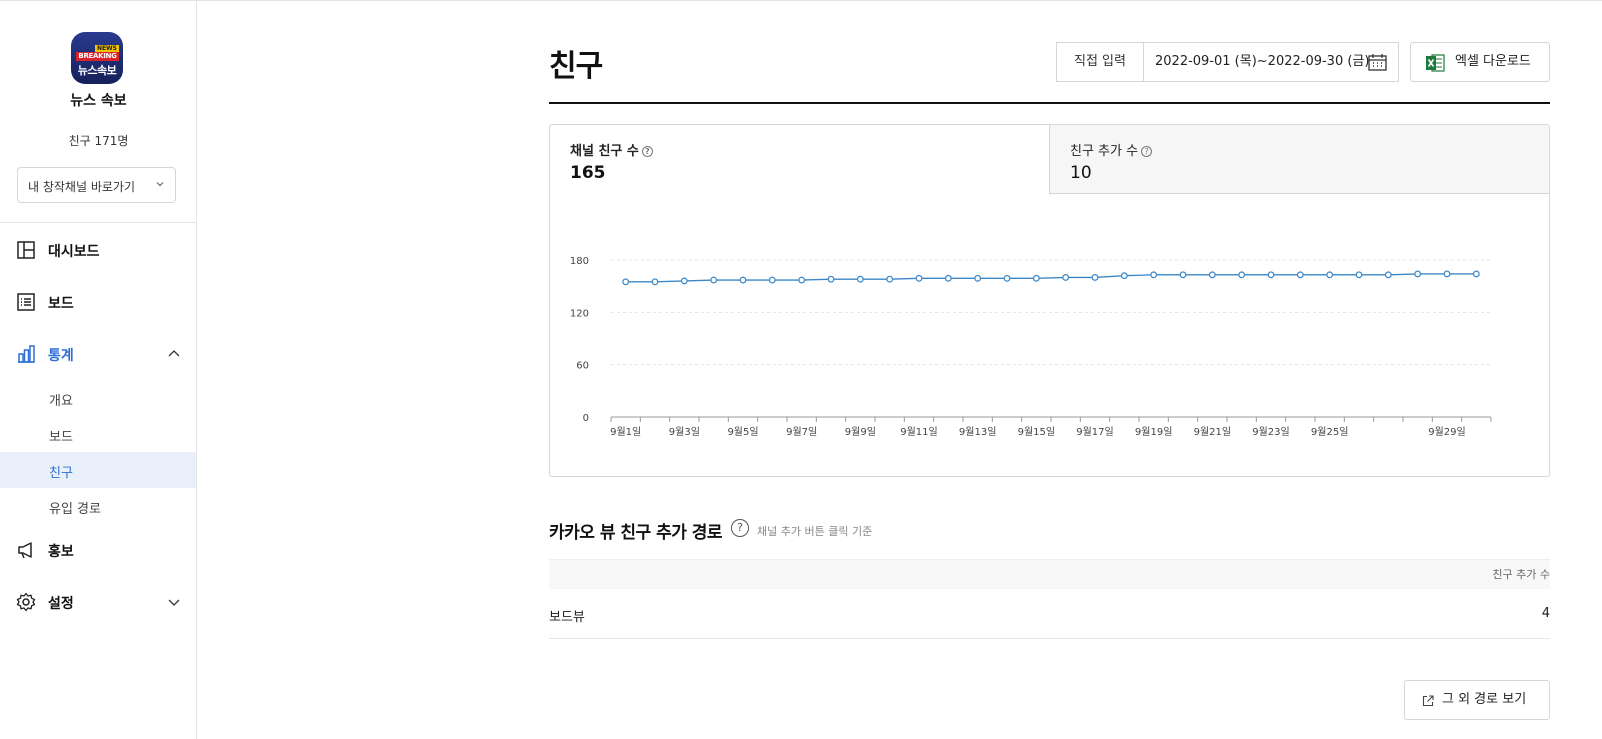 The image size is (1602, 739). I want to click on table-row: 보드뷰 4, so click(1049, 615).